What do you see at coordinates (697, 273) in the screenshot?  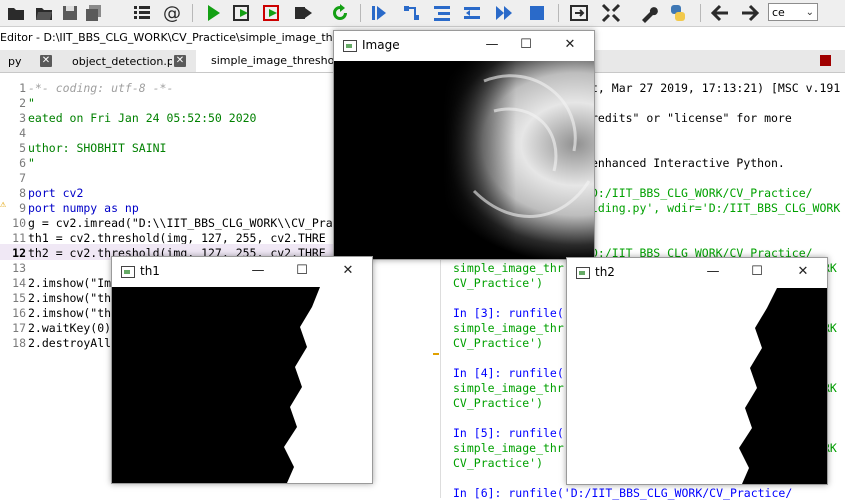 I see `window-titlebar: th2 — ☐ ✕` at bounding box center [697, 273].